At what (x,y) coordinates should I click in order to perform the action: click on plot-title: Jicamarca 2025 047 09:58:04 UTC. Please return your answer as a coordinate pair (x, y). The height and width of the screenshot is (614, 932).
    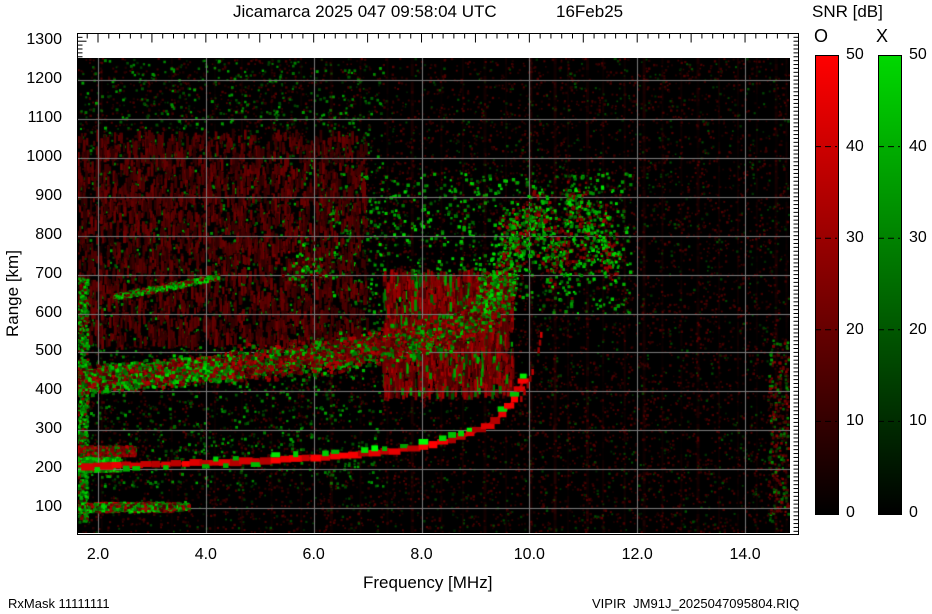
    Looking at the image, I should click on (365, 11).